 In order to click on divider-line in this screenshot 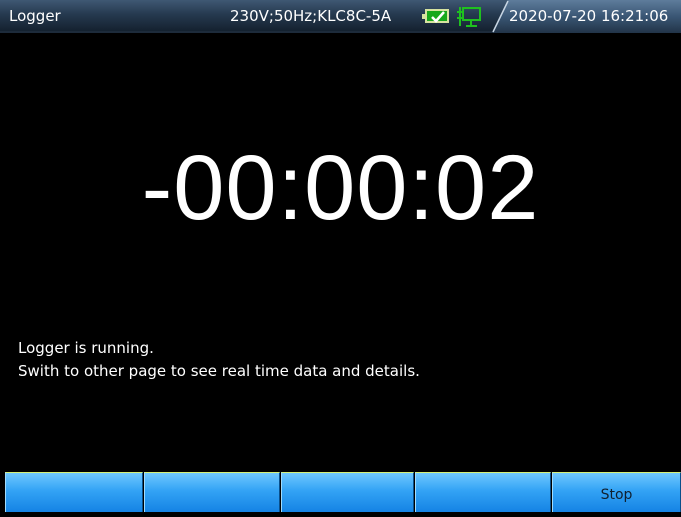, I will do `click(500, 16)`.